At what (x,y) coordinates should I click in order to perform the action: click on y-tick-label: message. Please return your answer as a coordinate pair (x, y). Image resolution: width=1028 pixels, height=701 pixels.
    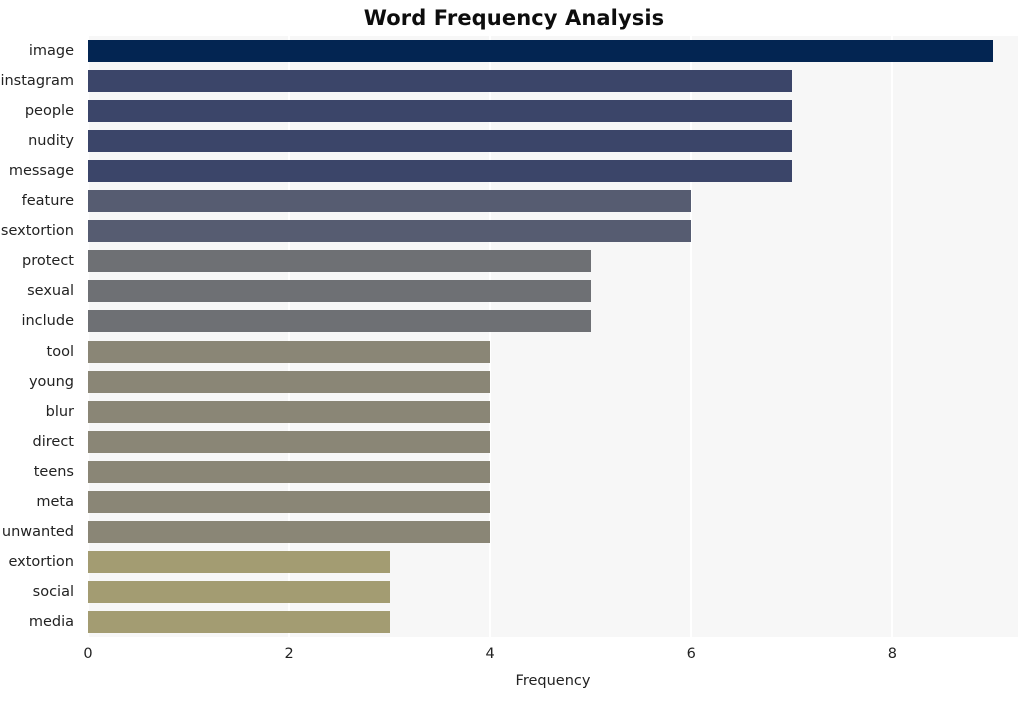
    Looking at the image, I should click on (41, 171).